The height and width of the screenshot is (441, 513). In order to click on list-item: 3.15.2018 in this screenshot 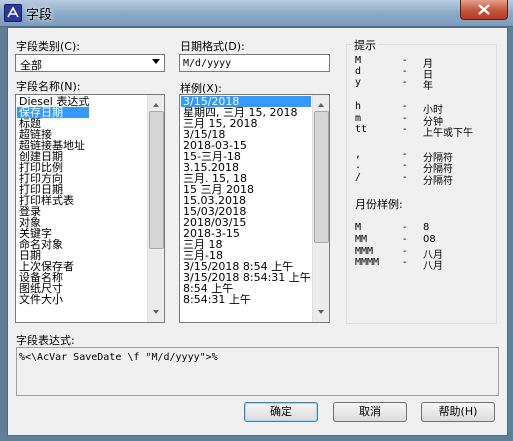, I will do `click(246, 167)`.